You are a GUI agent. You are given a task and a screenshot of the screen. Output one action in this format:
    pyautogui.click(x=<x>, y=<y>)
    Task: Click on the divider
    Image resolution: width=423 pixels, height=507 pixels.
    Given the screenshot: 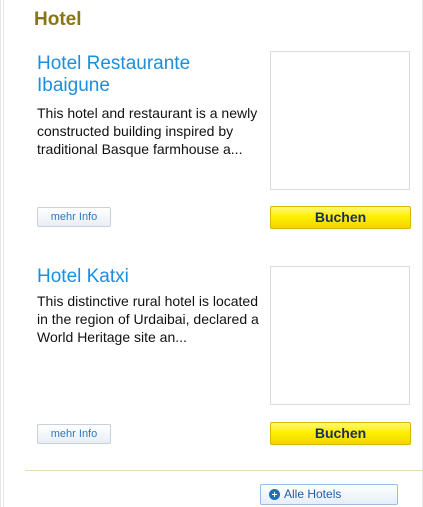 What is the action you would take?
    pyautogui.click(x=224, y=470)
    